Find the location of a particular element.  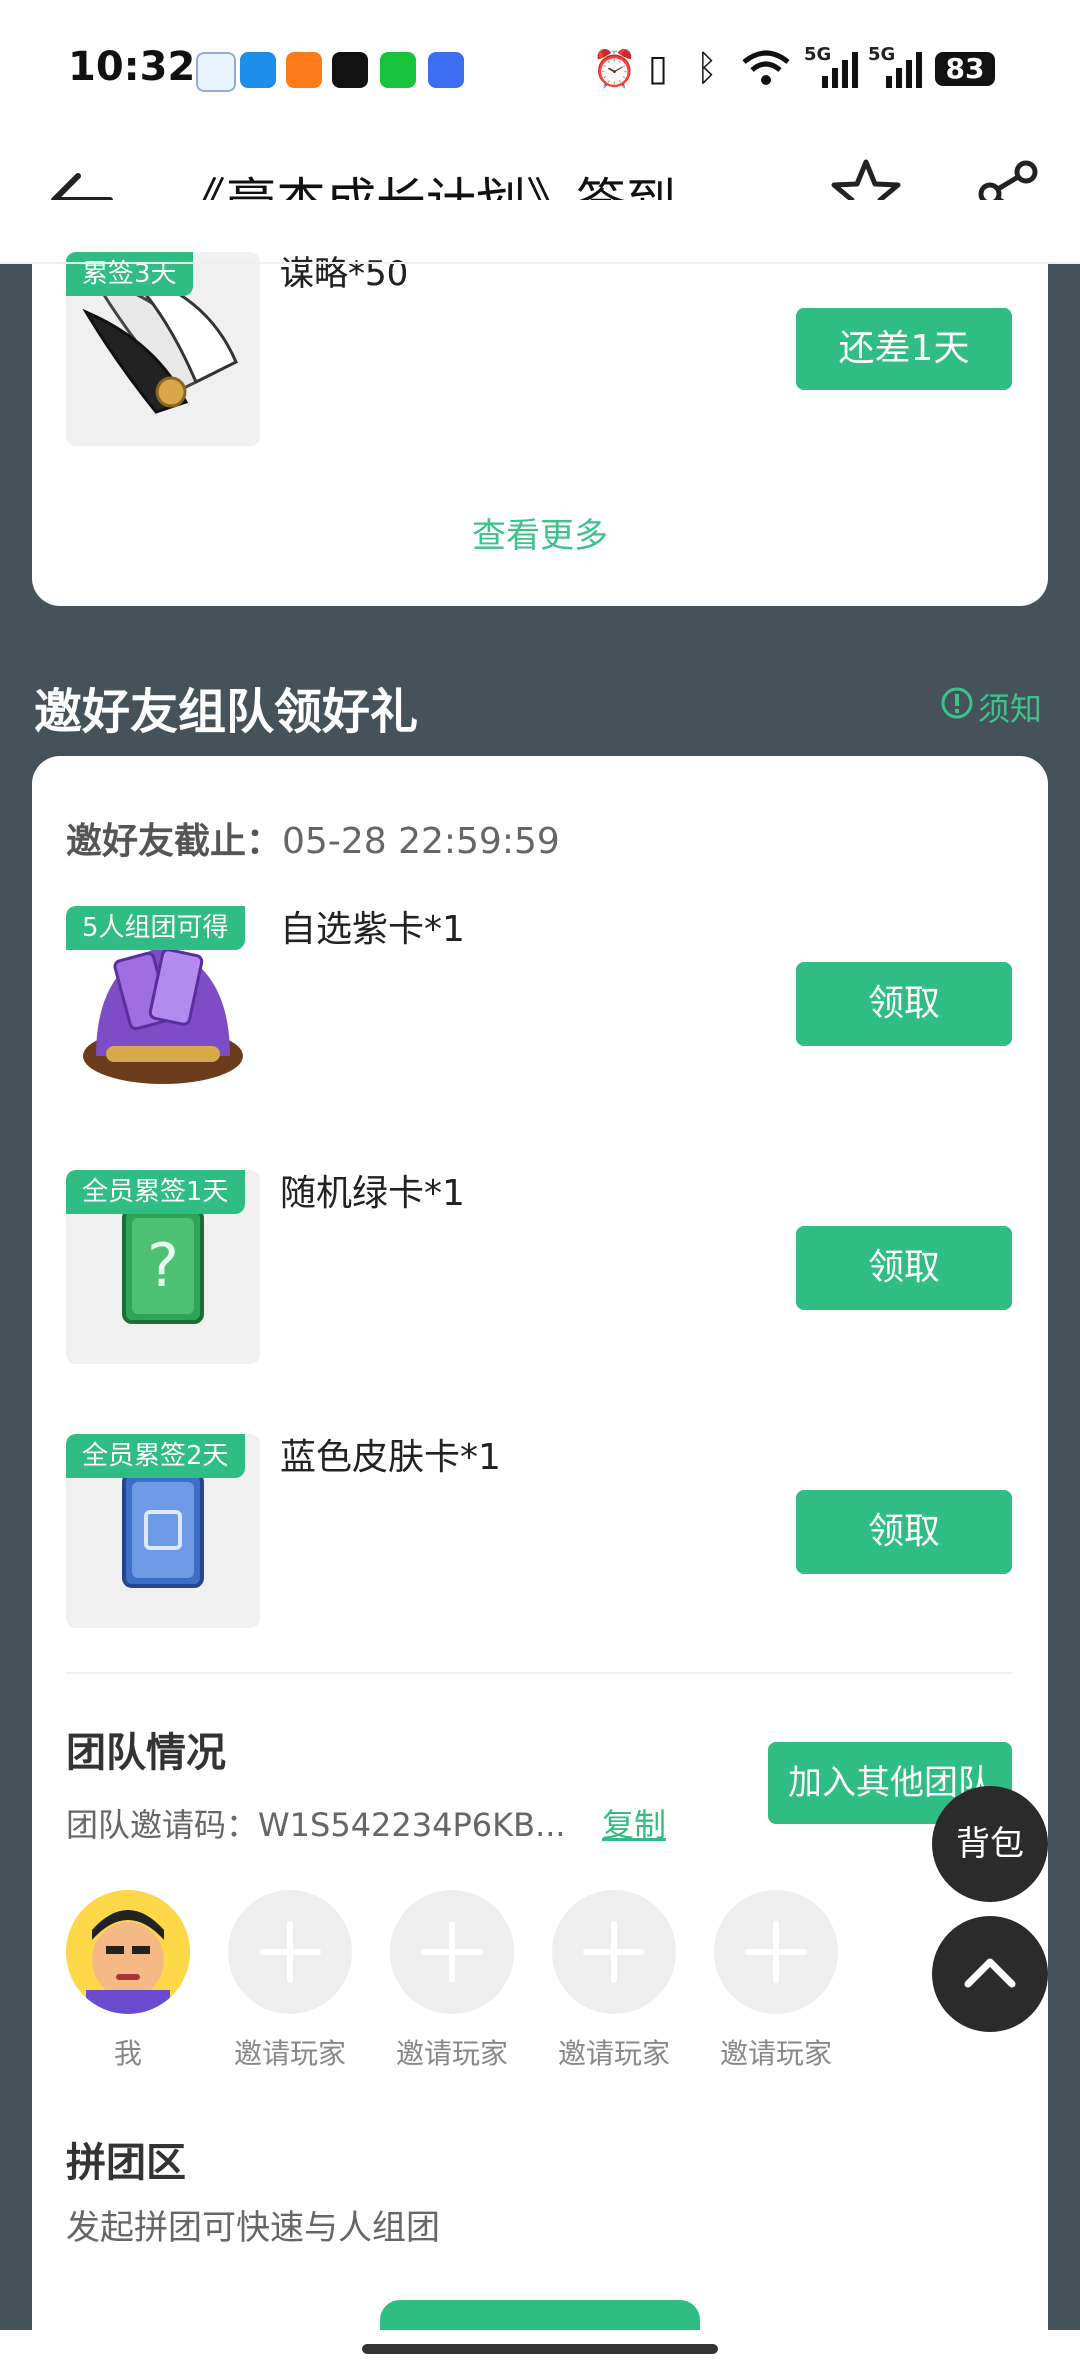

team-title: 团队情况 is located at coordinates (146, 1753).